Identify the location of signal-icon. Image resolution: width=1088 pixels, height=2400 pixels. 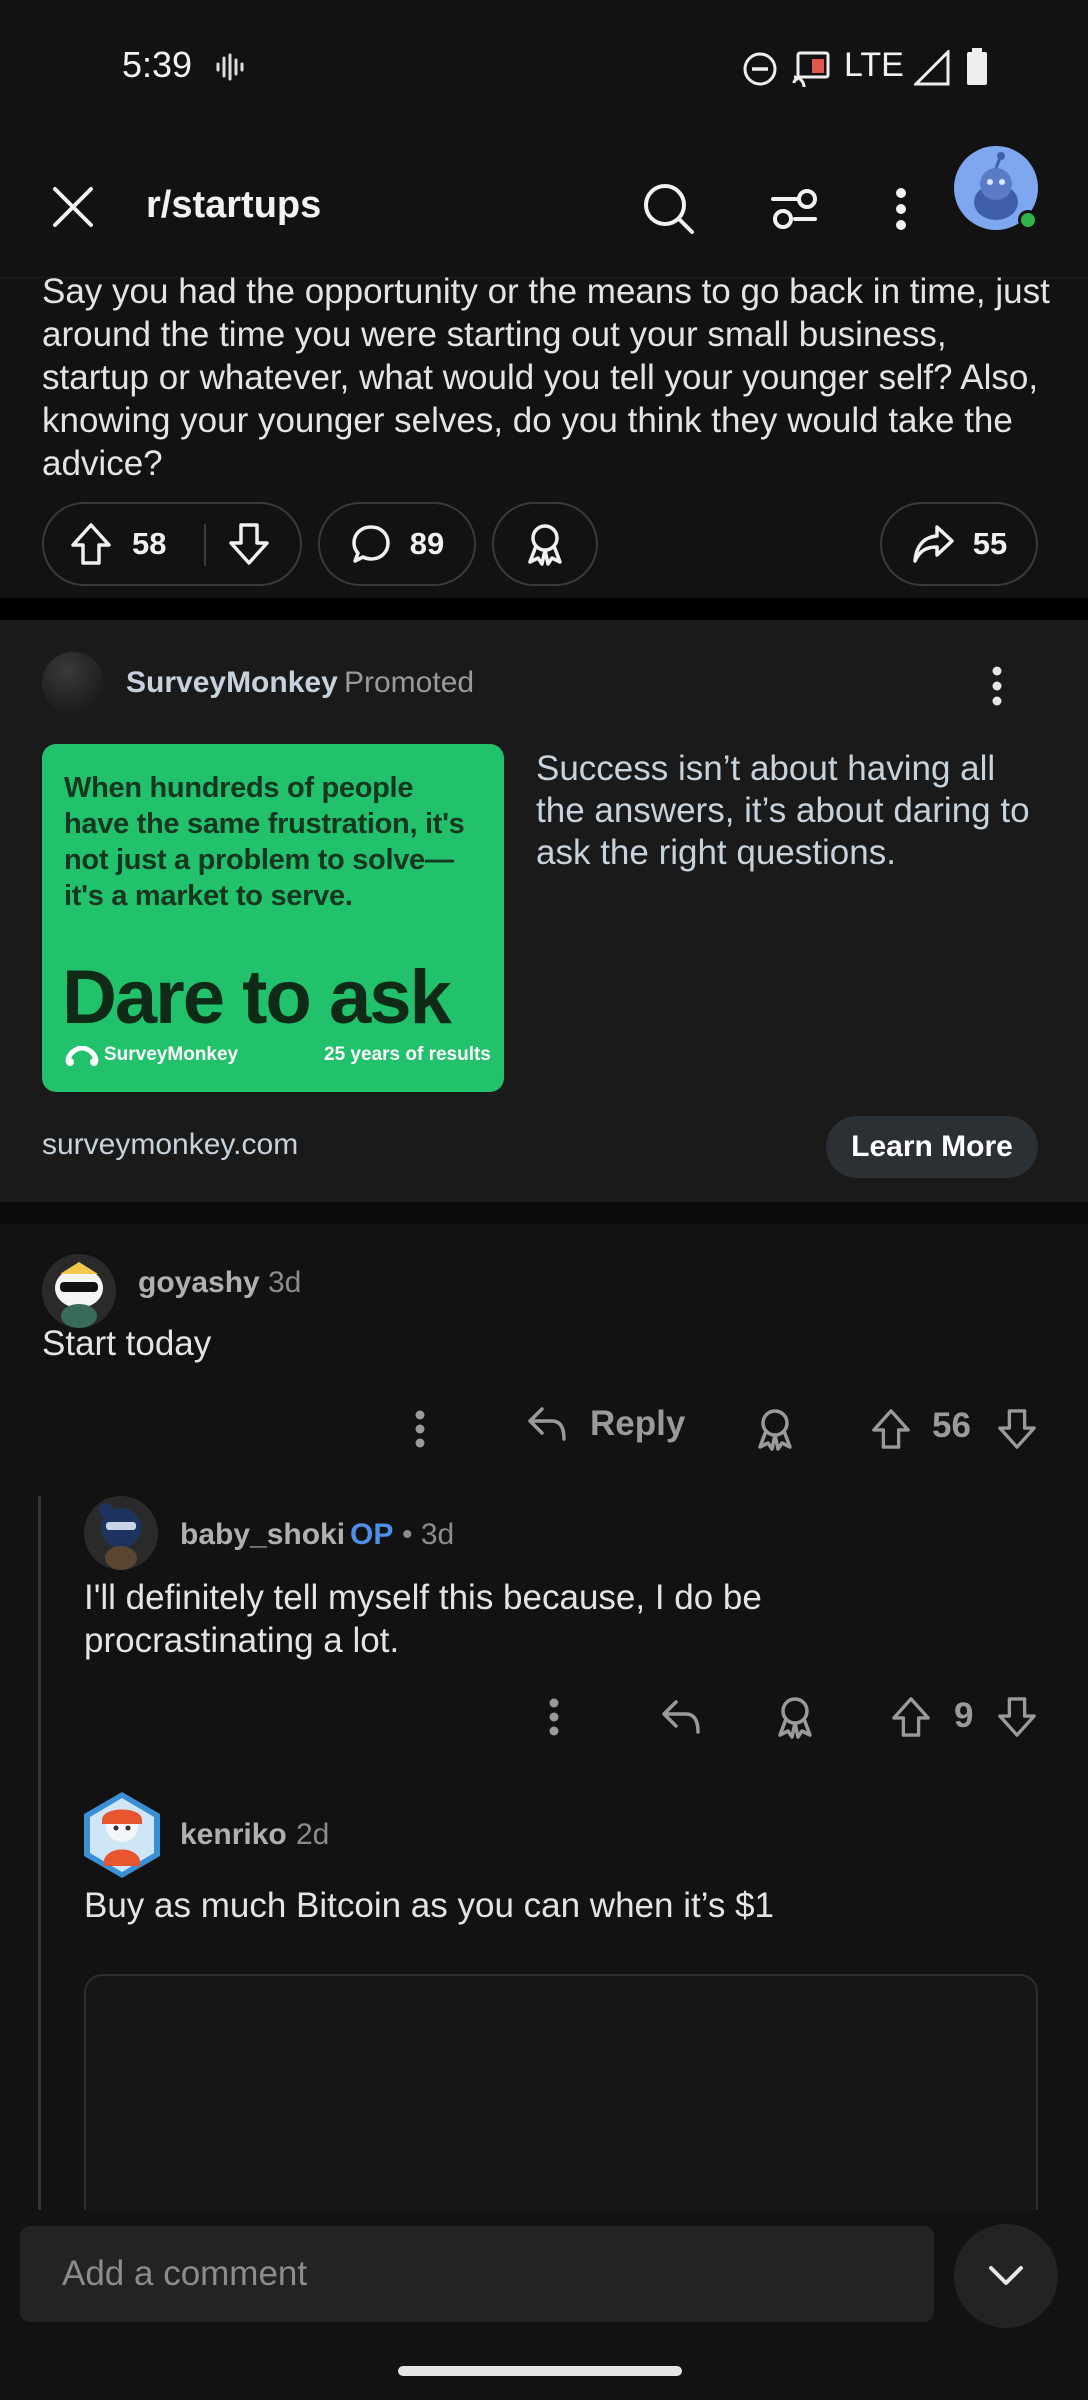
(932, 68).